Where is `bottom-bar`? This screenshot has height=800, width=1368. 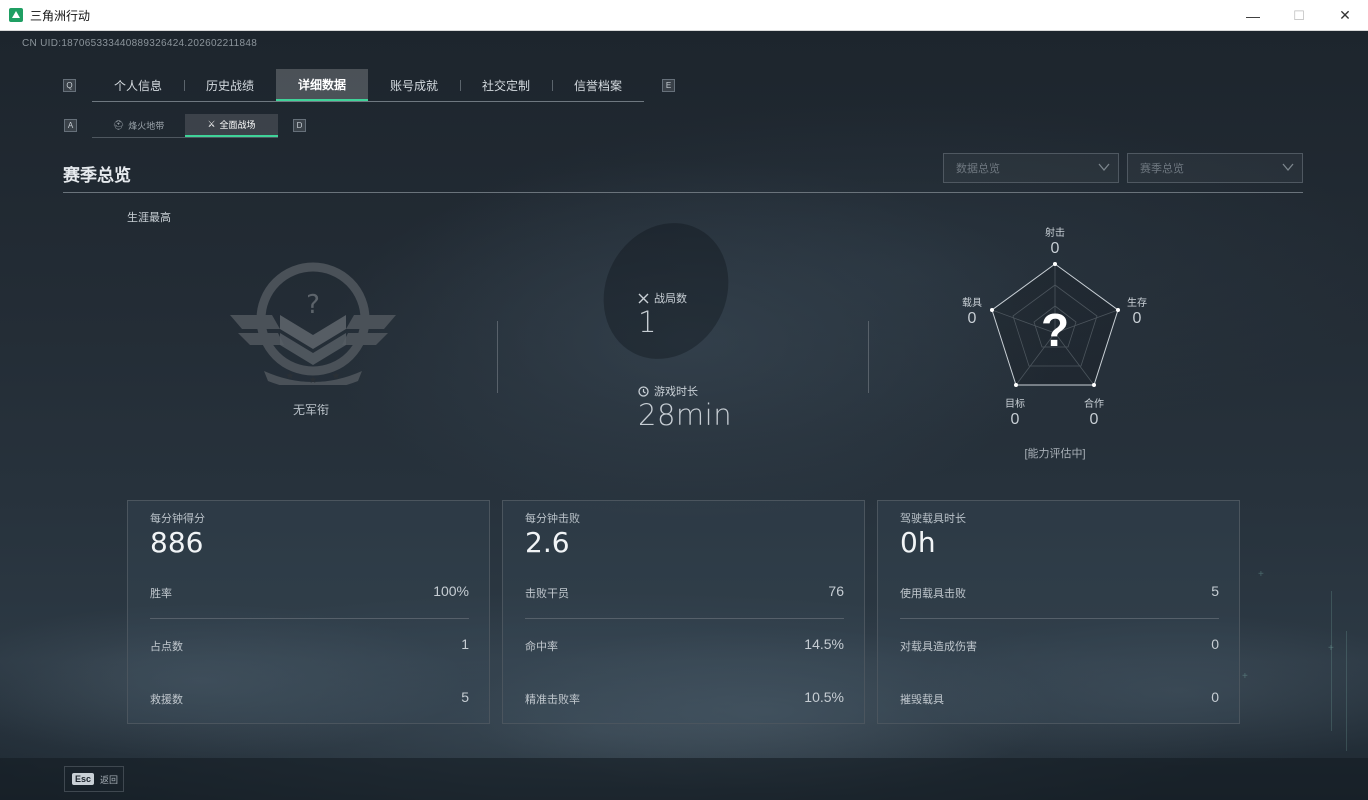 bottom-bar is located at coordinates (684, 779).